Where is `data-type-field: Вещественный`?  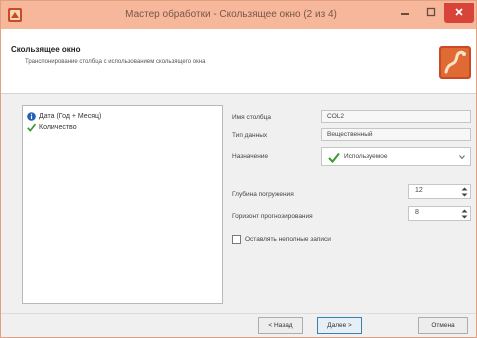
data-type-field: Вещественный is located at coordinates (396, 134).